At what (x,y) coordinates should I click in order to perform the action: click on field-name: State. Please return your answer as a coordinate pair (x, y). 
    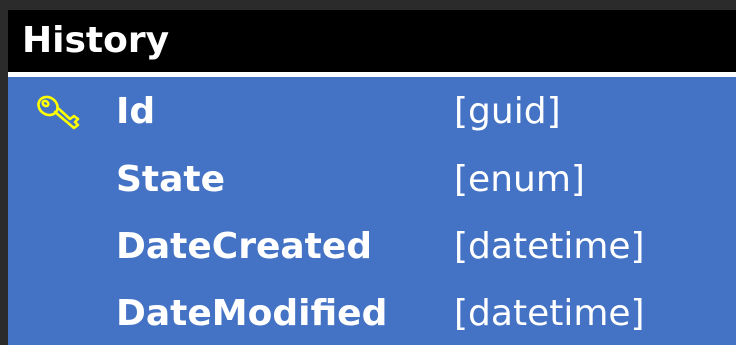
    Looking at the image, I should click on (171, 179).